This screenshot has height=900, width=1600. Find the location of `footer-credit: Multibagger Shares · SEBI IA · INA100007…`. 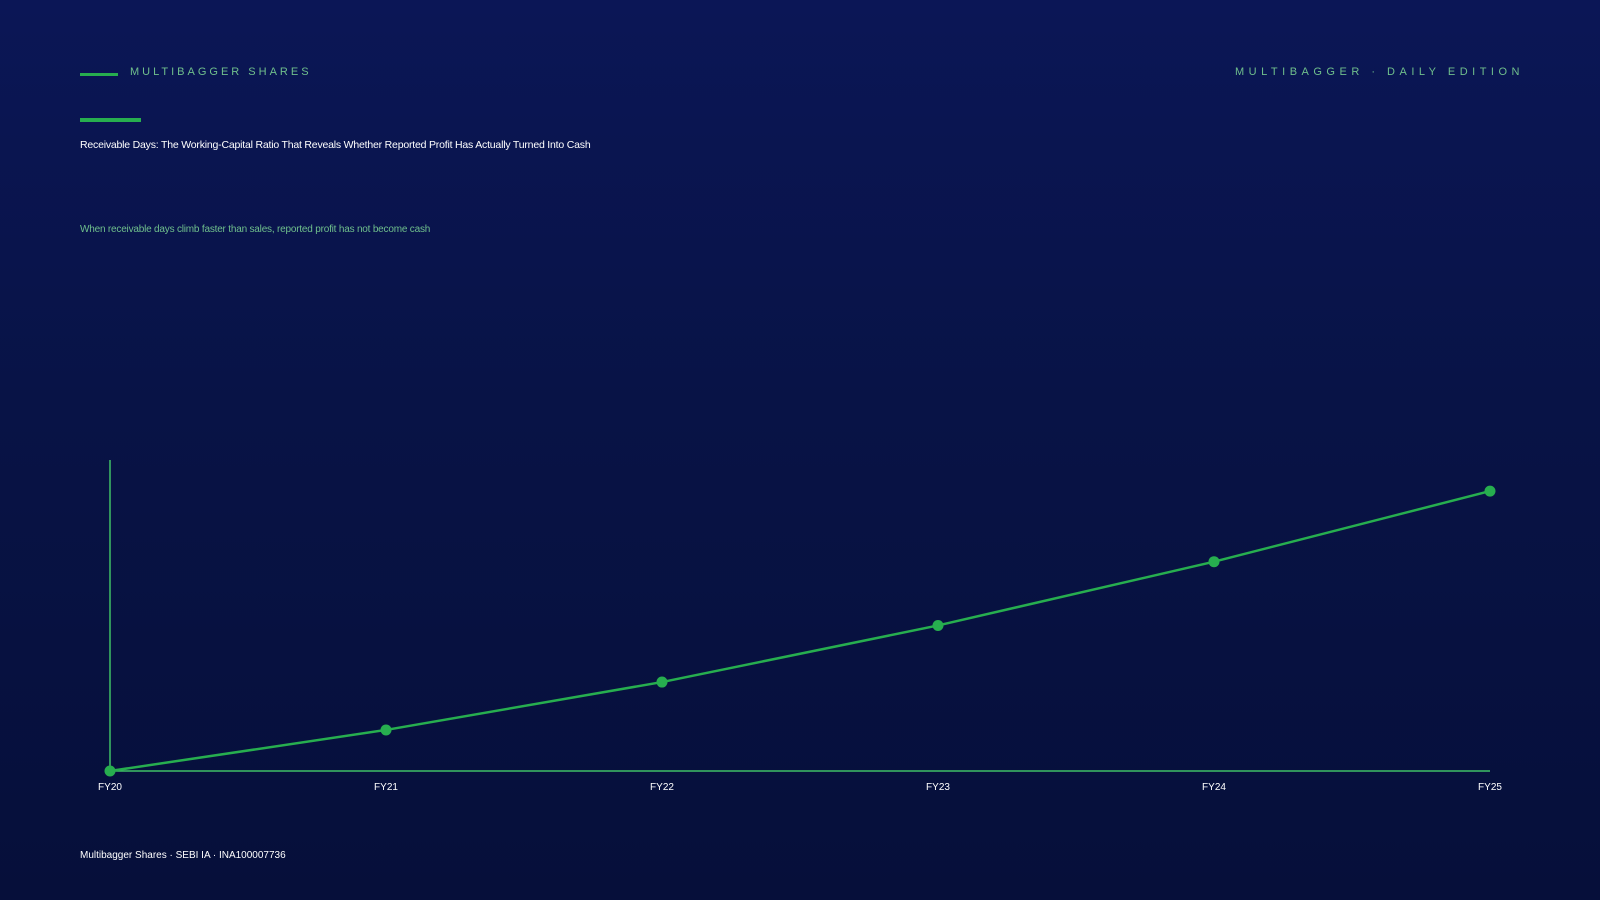

footer-credit: Multibagger Shares · SEBI IA · INA100007… is located at coordinates (183, 855).